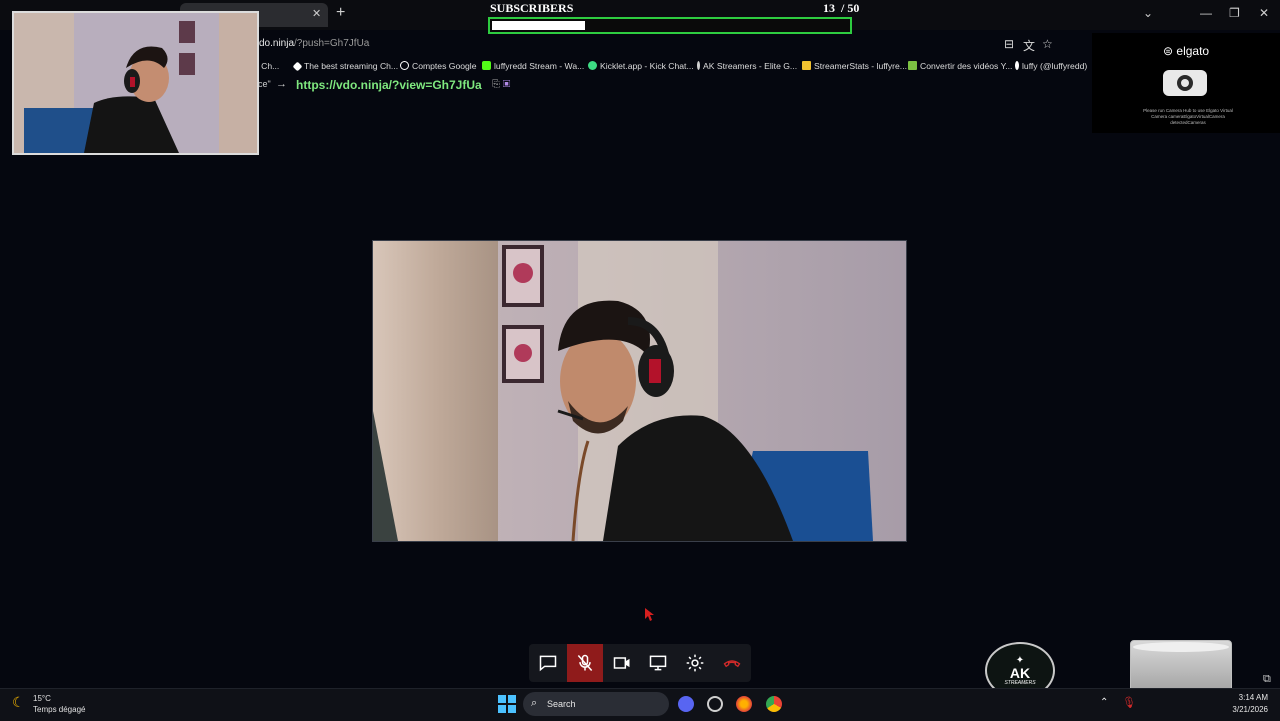 The height and width of the screenshot is (721, 1280). What do you see at coordinates (744, 704) in the screenshot?
I see `firefox-icon` at bounding box center [744, 704].